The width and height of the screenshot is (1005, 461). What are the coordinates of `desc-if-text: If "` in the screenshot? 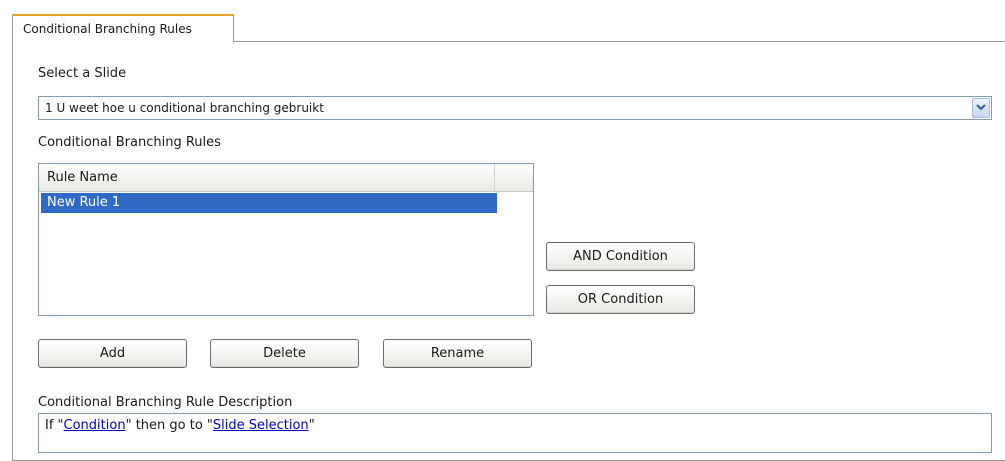 It's located at (54, 425).